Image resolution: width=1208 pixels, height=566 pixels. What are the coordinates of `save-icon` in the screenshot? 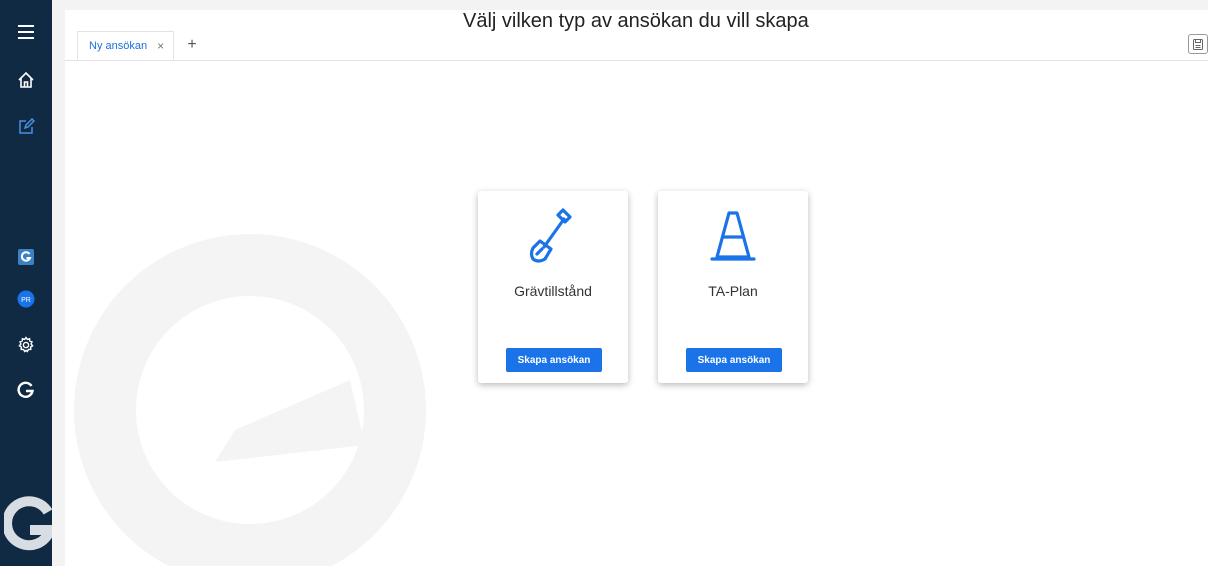 It's located at (1198, 44).